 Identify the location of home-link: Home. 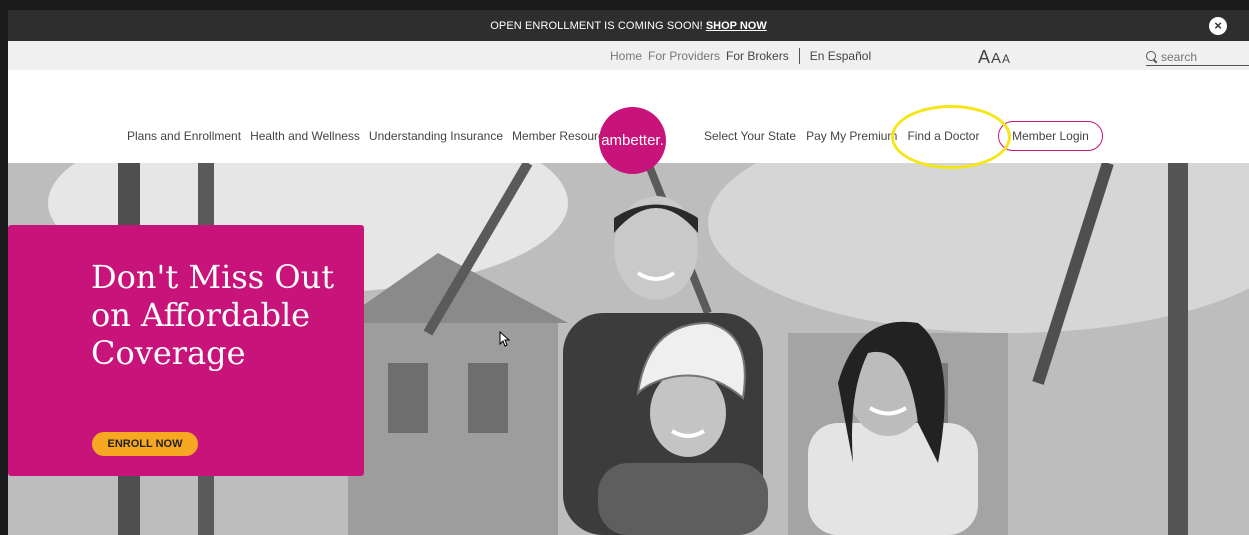
(626, 56).